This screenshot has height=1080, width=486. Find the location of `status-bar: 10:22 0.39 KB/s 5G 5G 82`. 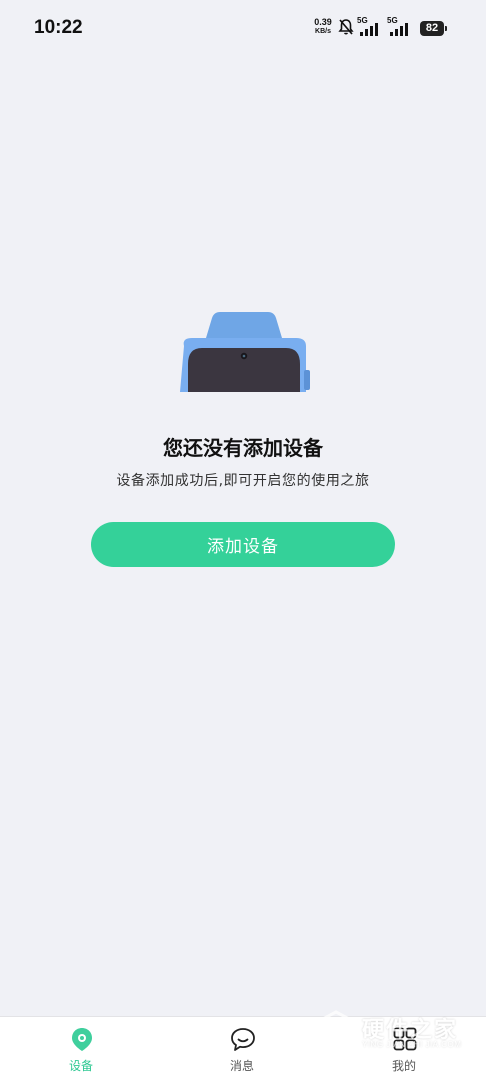

status-bar: 10:22 0.39 KB/s 5G 5G 82 is located at coordinates (243, 29).